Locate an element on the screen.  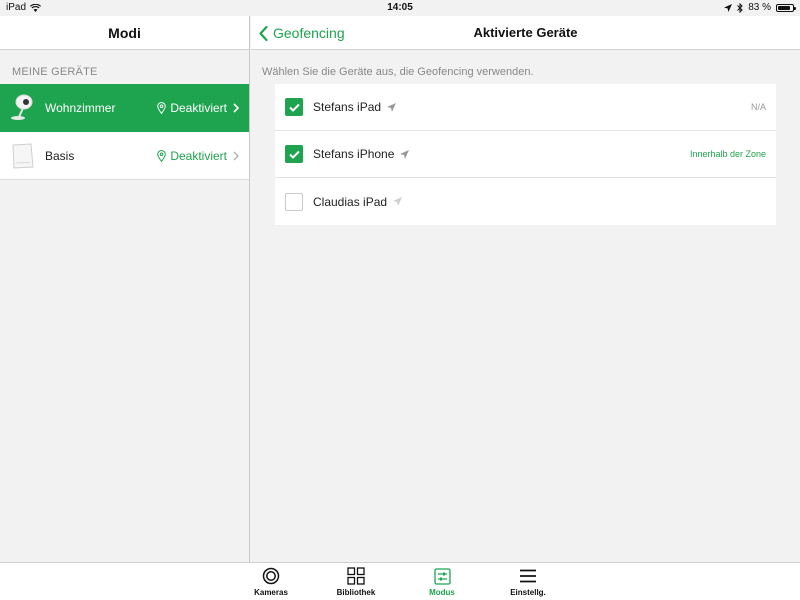
item-name: Stefans iPad is located at coordinates (355, 107).